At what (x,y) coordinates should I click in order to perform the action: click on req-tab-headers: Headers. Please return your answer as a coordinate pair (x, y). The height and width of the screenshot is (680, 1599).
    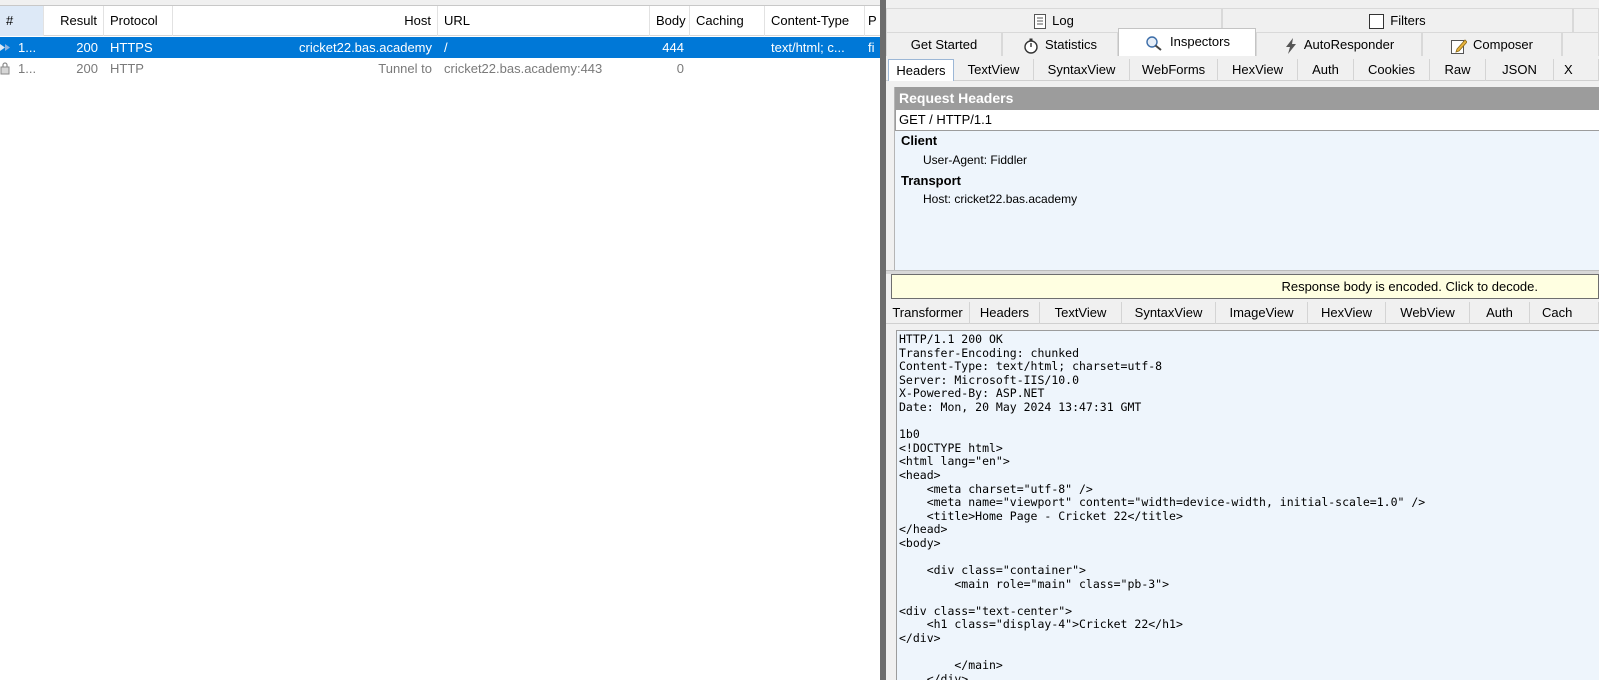
    Looking at the image, I should click on (921, 70).